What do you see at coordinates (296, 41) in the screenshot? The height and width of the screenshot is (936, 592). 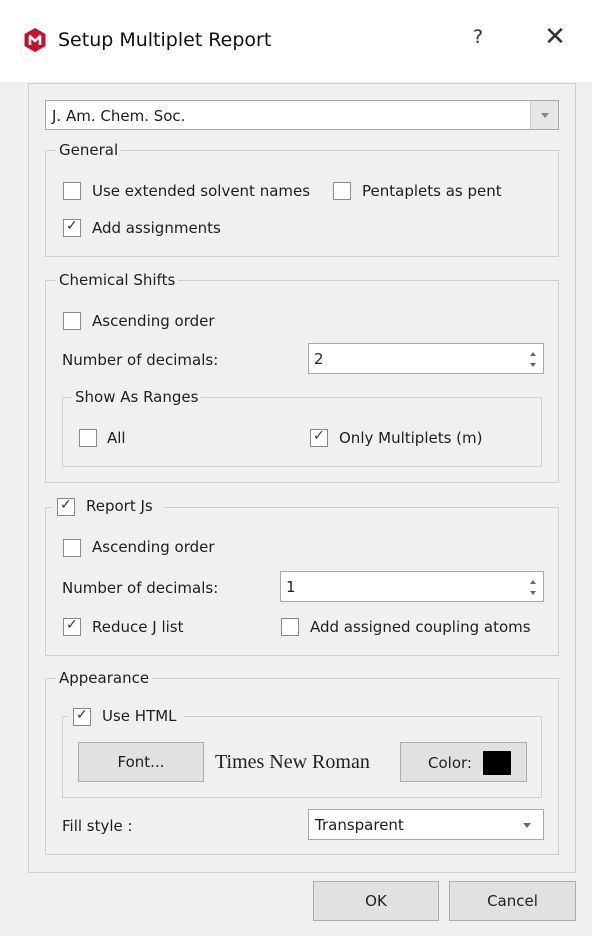 I see `title-bar: Setup Multiplet Report ? ✕` at bounding box center [296, 41].